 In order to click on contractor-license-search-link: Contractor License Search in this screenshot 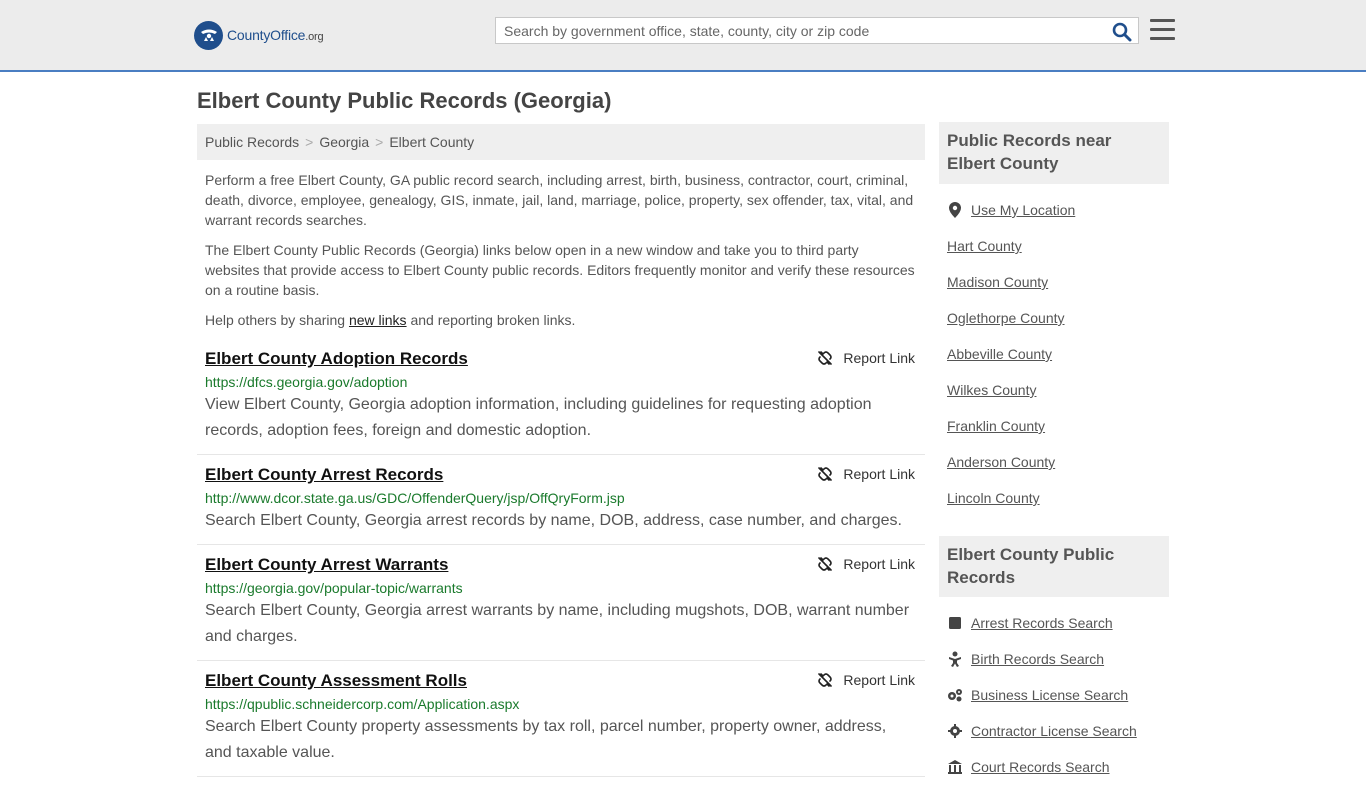, I will do `click(1054, 731)`.